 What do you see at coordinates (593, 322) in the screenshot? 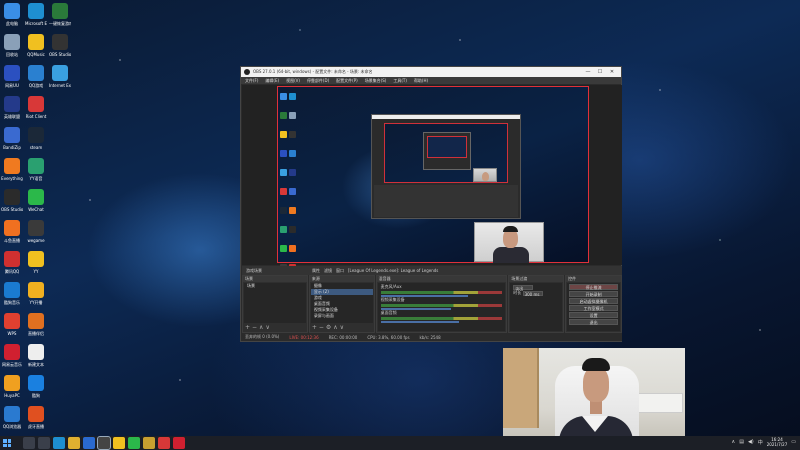
I see `control-button: 退出` at bounding box center [593, 322].